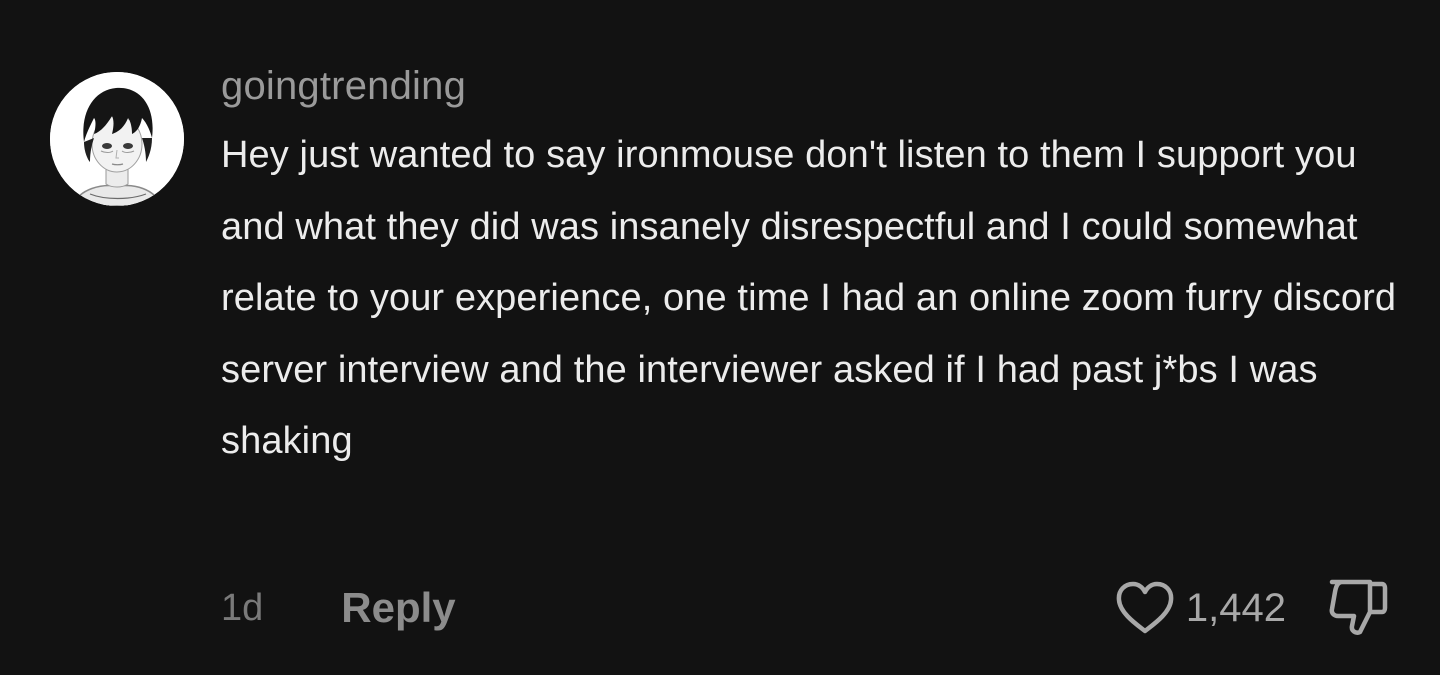  I want to click on dislike-button, so click(1358, 608).